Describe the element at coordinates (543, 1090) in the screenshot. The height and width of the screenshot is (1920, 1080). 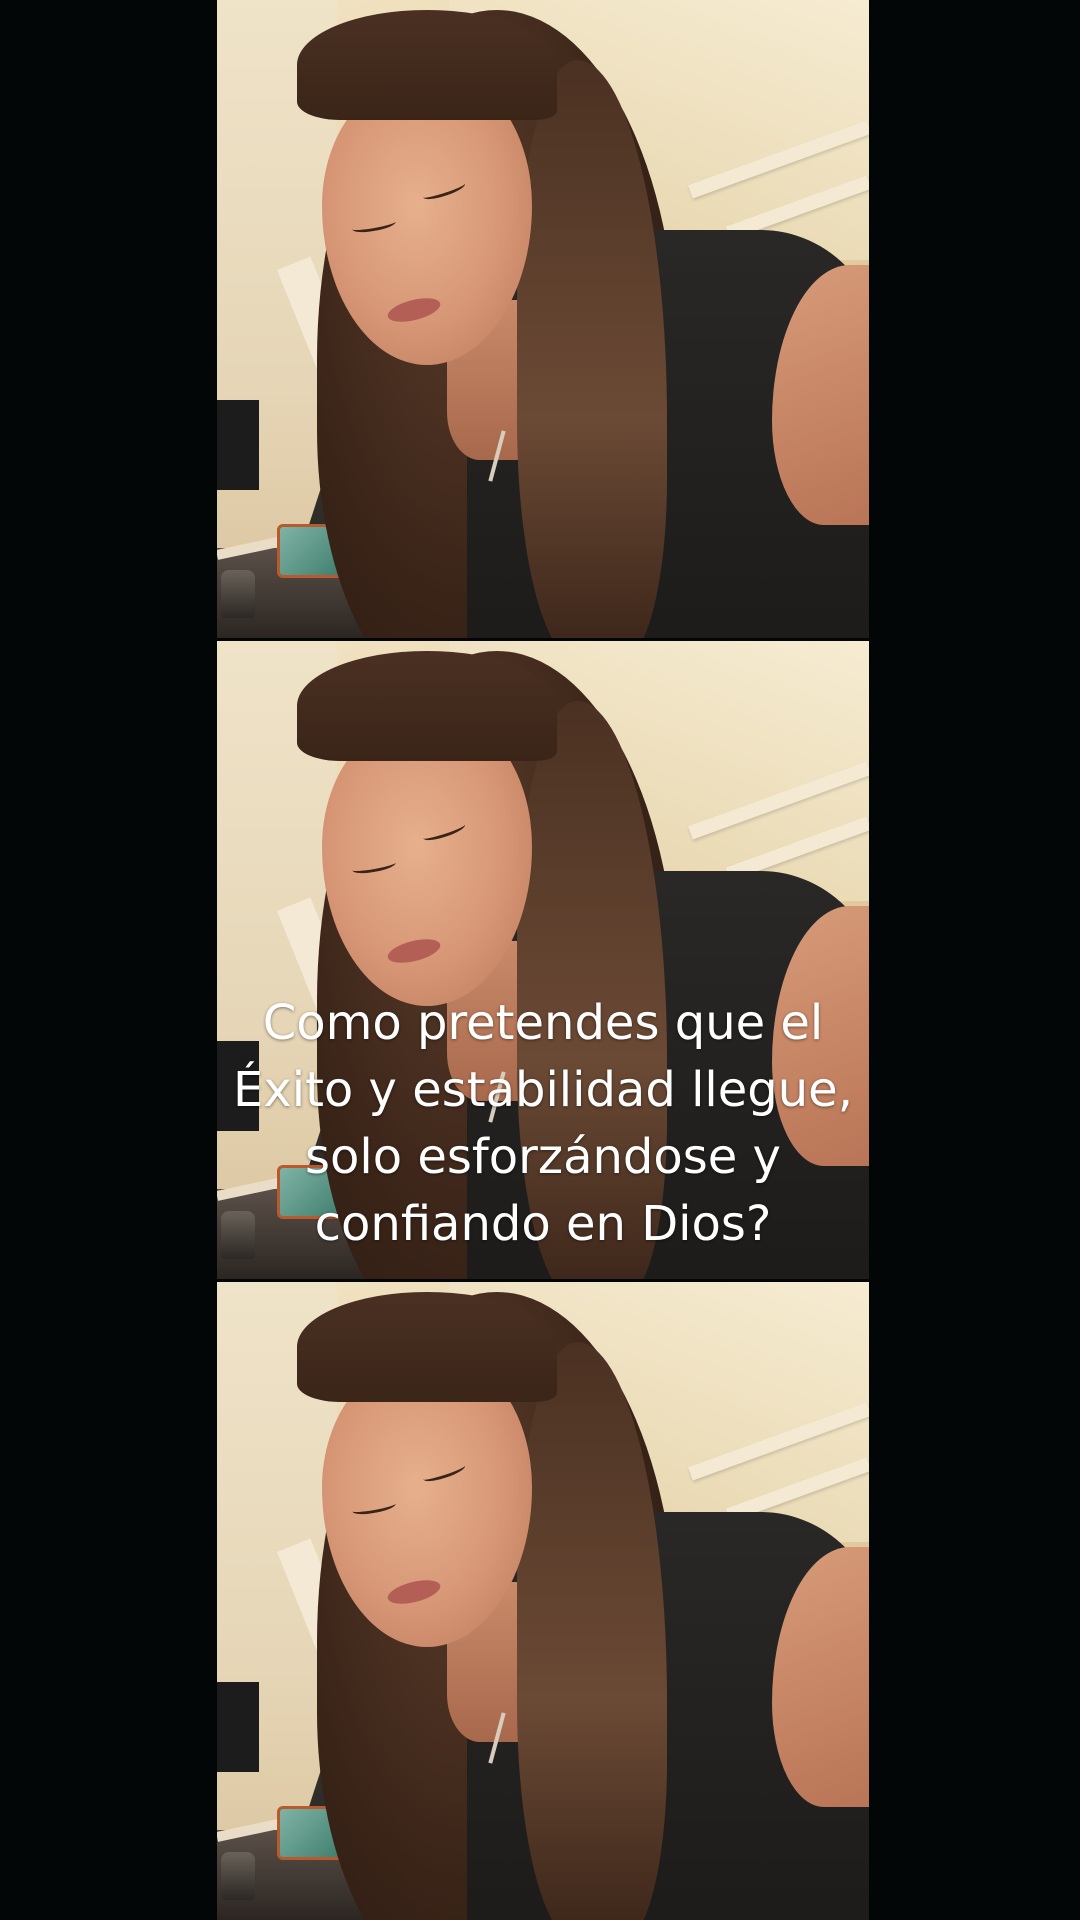
I see `caption-line: Éxito y estabilidad llegue,` at that location.